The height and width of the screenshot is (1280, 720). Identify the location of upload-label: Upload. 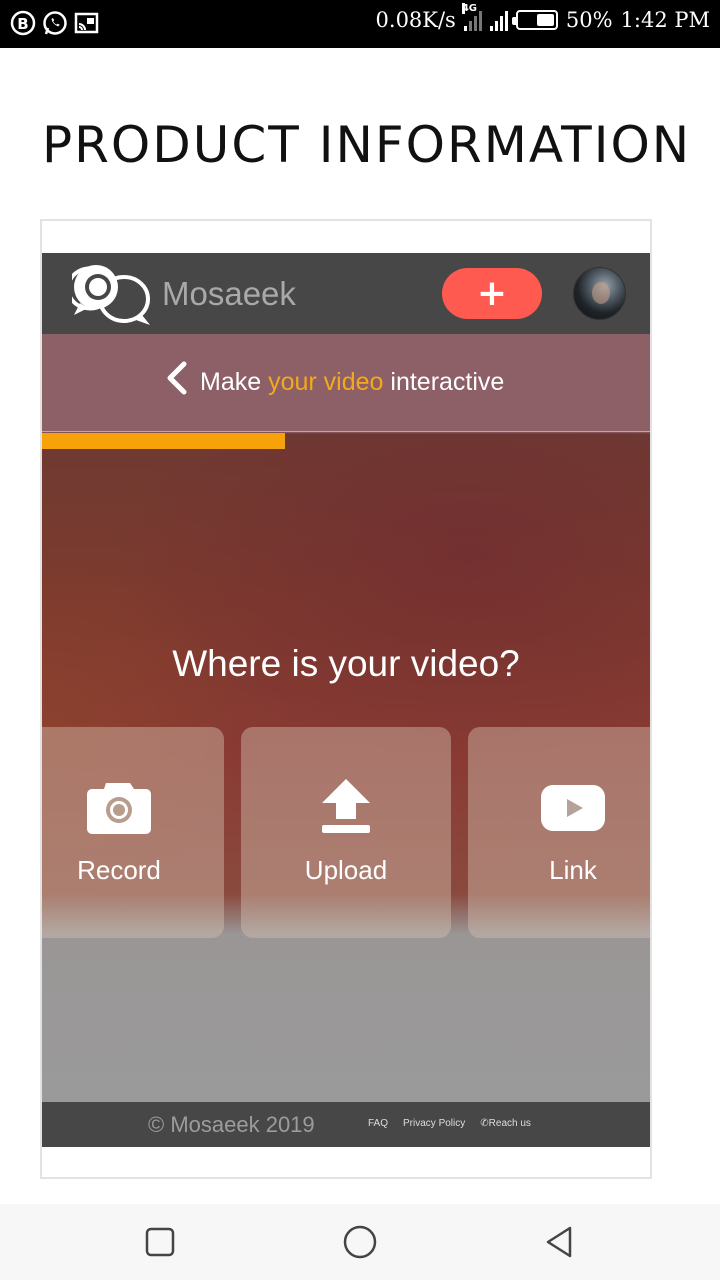
(346, 870).